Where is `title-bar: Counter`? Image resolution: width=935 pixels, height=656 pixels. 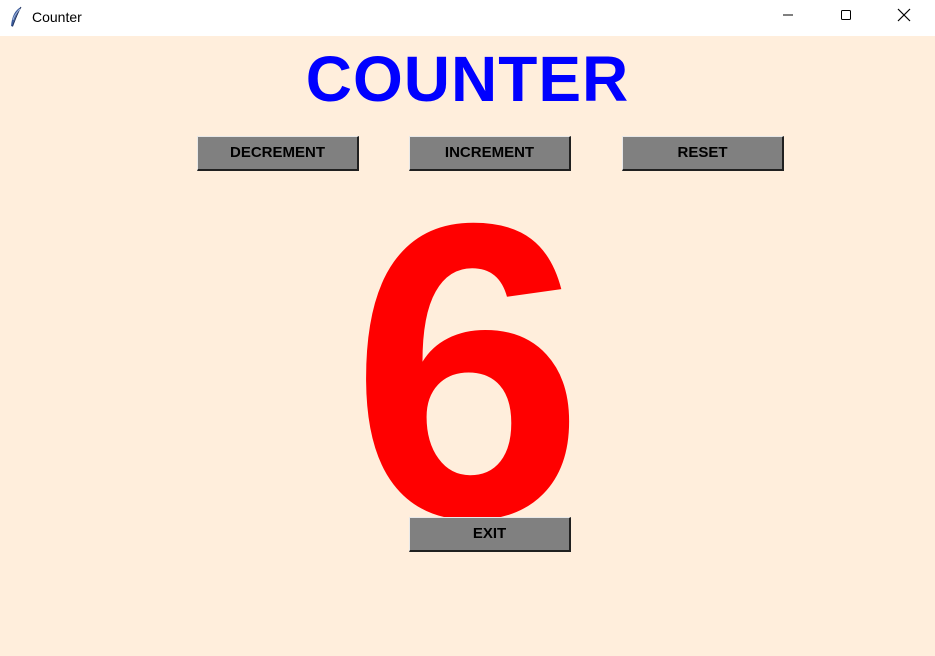 title-bar: Counter is located at coordinates (467, 18).